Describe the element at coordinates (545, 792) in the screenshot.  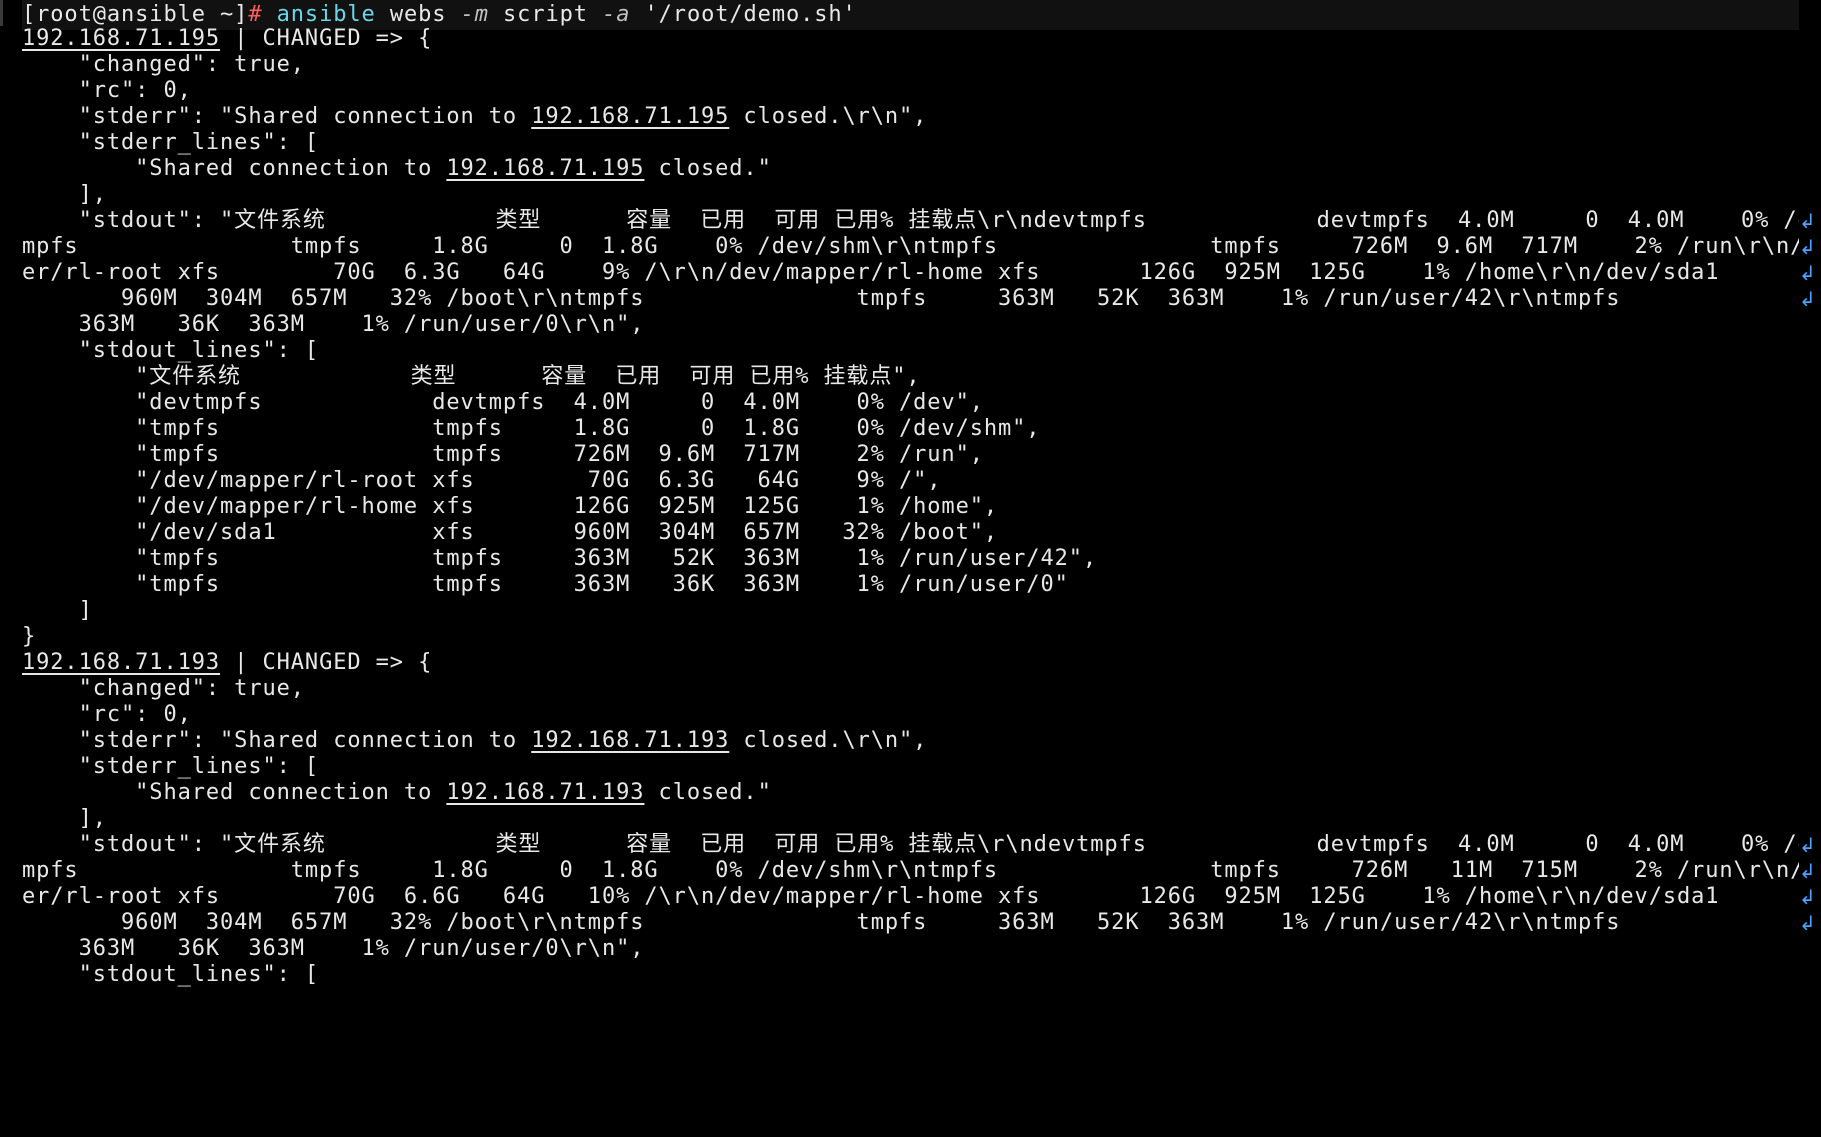
I see `stderr-item-ip-link: 192.168.71.193` at that location.